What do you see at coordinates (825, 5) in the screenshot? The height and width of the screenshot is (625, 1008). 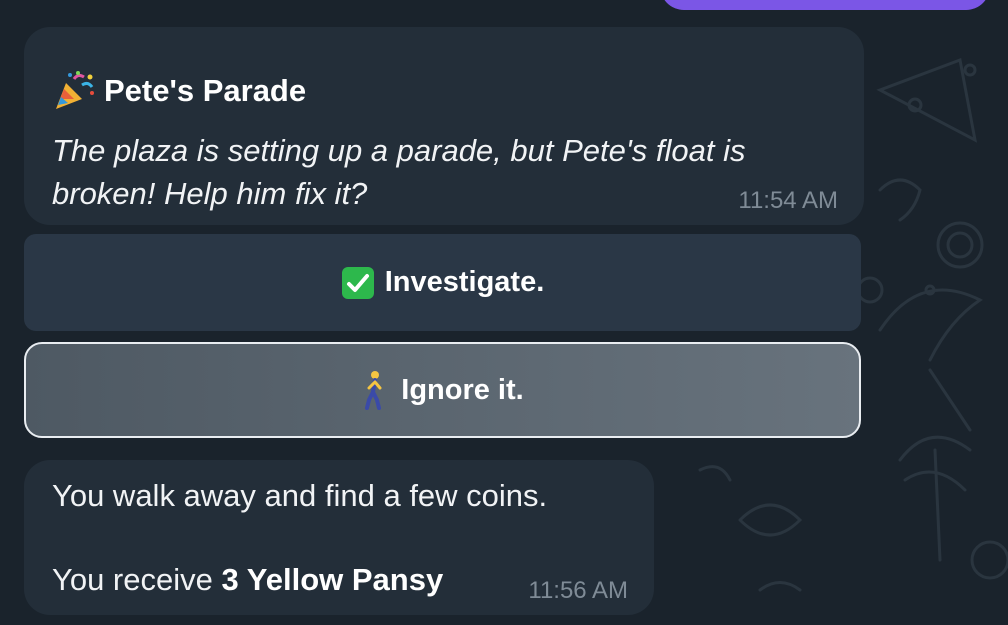 I see `outgoing-message-bubble-edge` at bounding box center [825, 5].